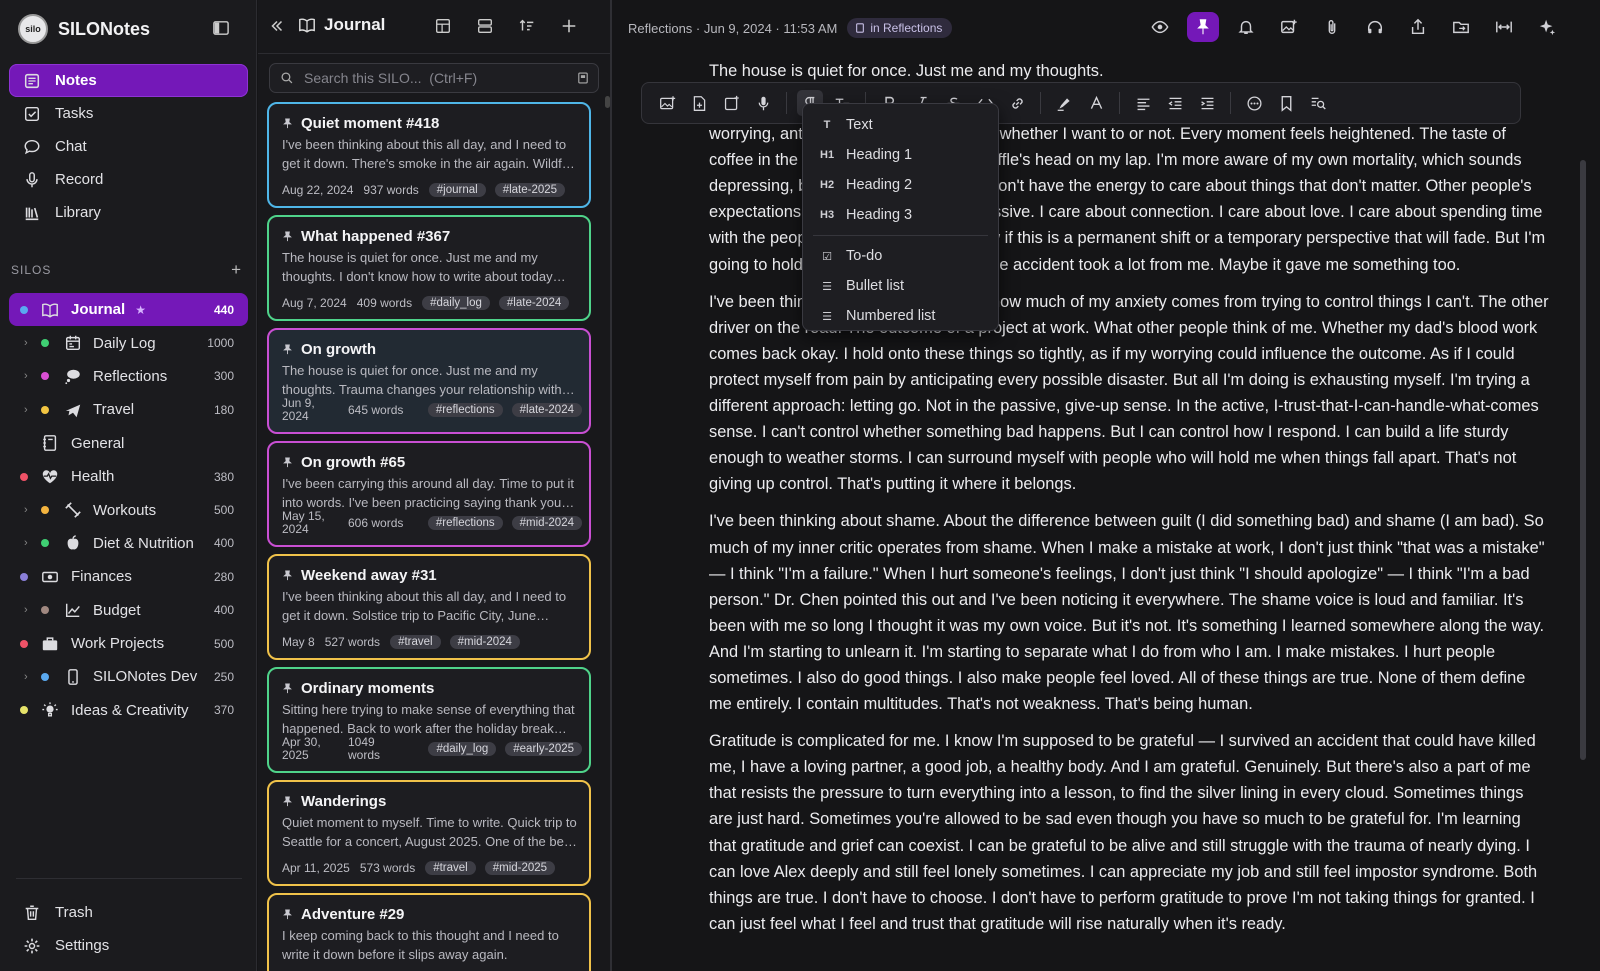  I want to click on more-button, so click(1254, 103).